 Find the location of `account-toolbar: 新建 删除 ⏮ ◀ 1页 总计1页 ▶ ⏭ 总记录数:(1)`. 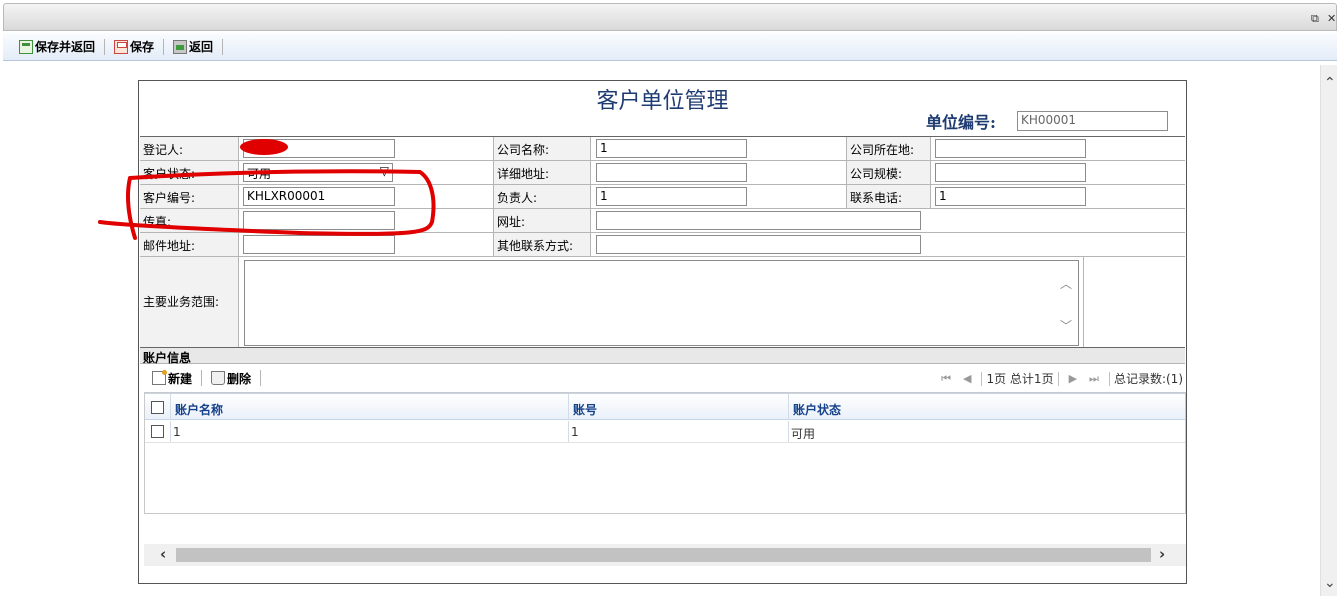

account-toolbar: 新建 删除 ⏮ ◀ 1页 总计1页 ▶ ⏭ 总记录数:(1) is located at coordinates (664, 378).